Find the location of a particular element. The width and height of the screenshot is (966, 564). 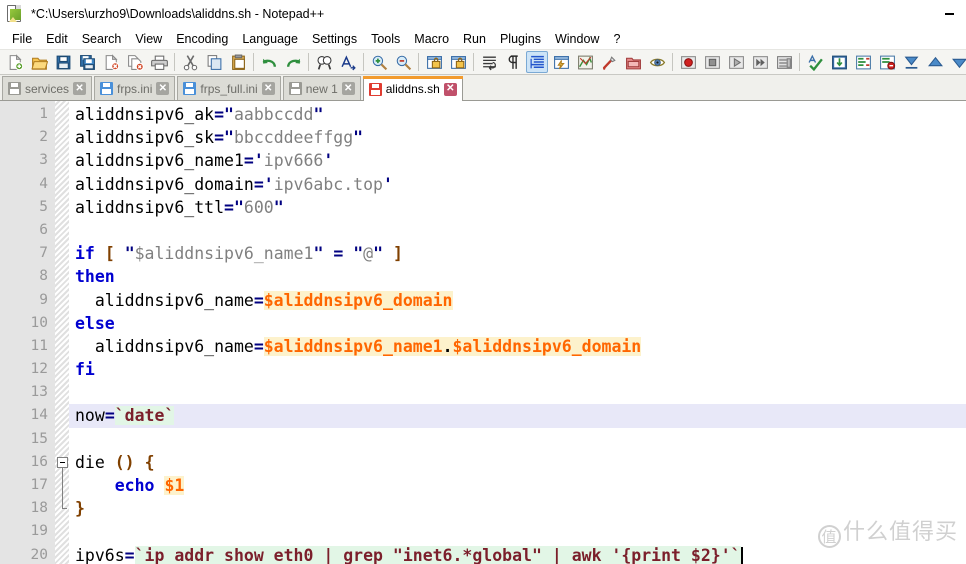

toolbar-start-record-macro-icon is located at coordinates (688, 62).